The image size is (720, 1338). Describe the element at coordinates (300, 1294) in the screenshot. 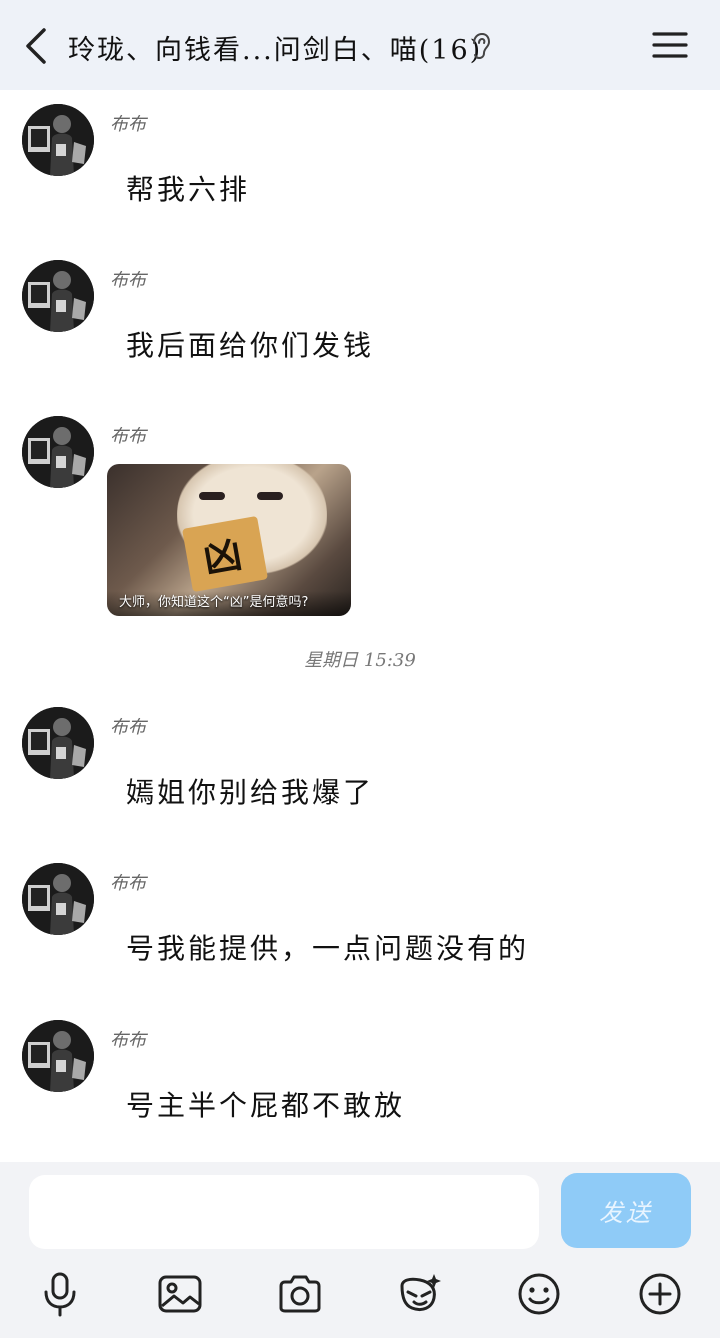

I see `camera-icon` at that location.